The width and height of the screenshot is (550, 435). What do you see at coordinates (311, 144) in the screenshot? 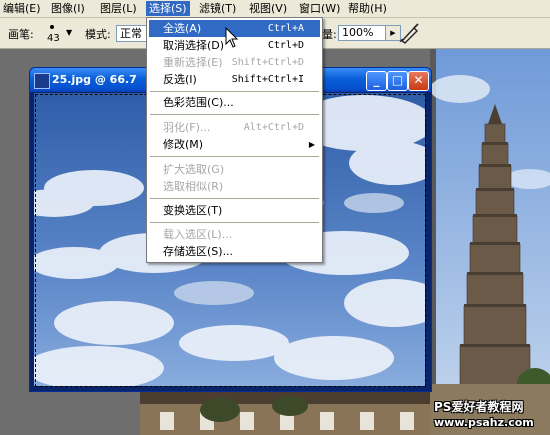
I see `submenu-arrow-icon: ▶` at bounding box center [311, 144].